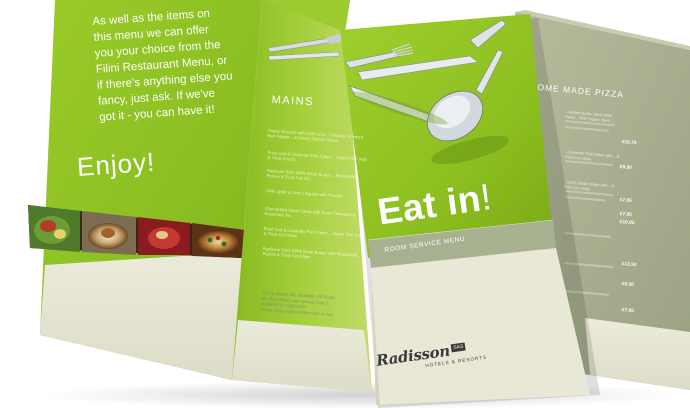  I want to click on logo-badge: SAS, so click(458, 347).